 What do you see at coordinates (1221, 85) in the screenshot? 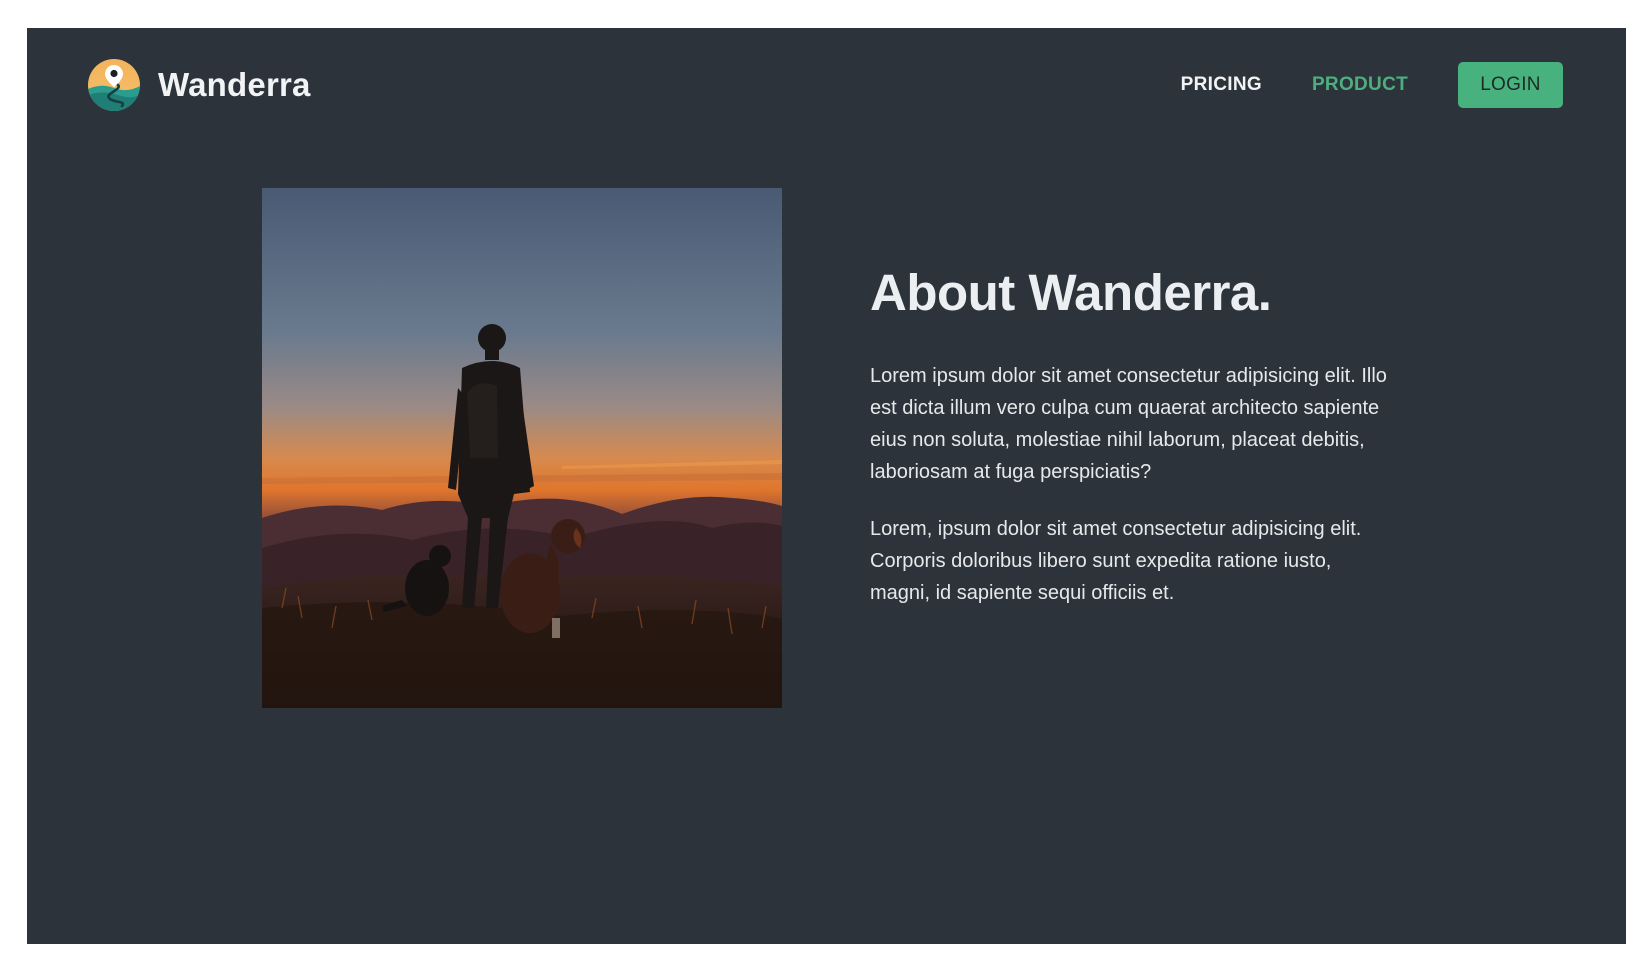
I see `nav-pricing-link: PRICING` at bounding box center [1221, 85].